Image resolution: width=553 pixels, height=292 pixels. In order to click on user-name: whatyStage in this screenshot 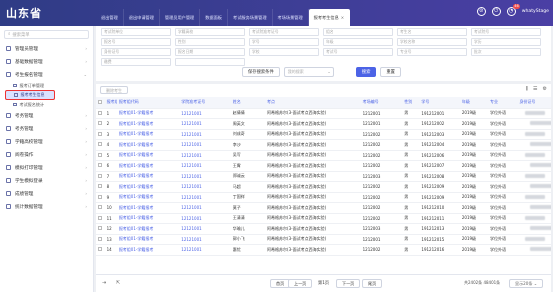, I will do `click(535, 11)`.